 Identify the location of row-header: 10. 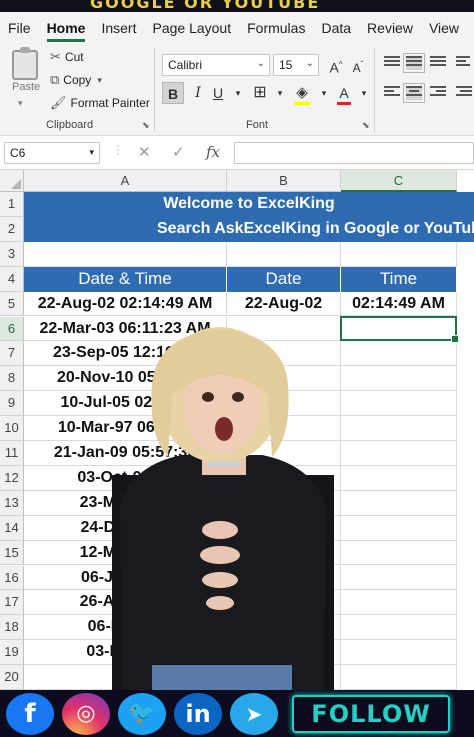
(12, 428).